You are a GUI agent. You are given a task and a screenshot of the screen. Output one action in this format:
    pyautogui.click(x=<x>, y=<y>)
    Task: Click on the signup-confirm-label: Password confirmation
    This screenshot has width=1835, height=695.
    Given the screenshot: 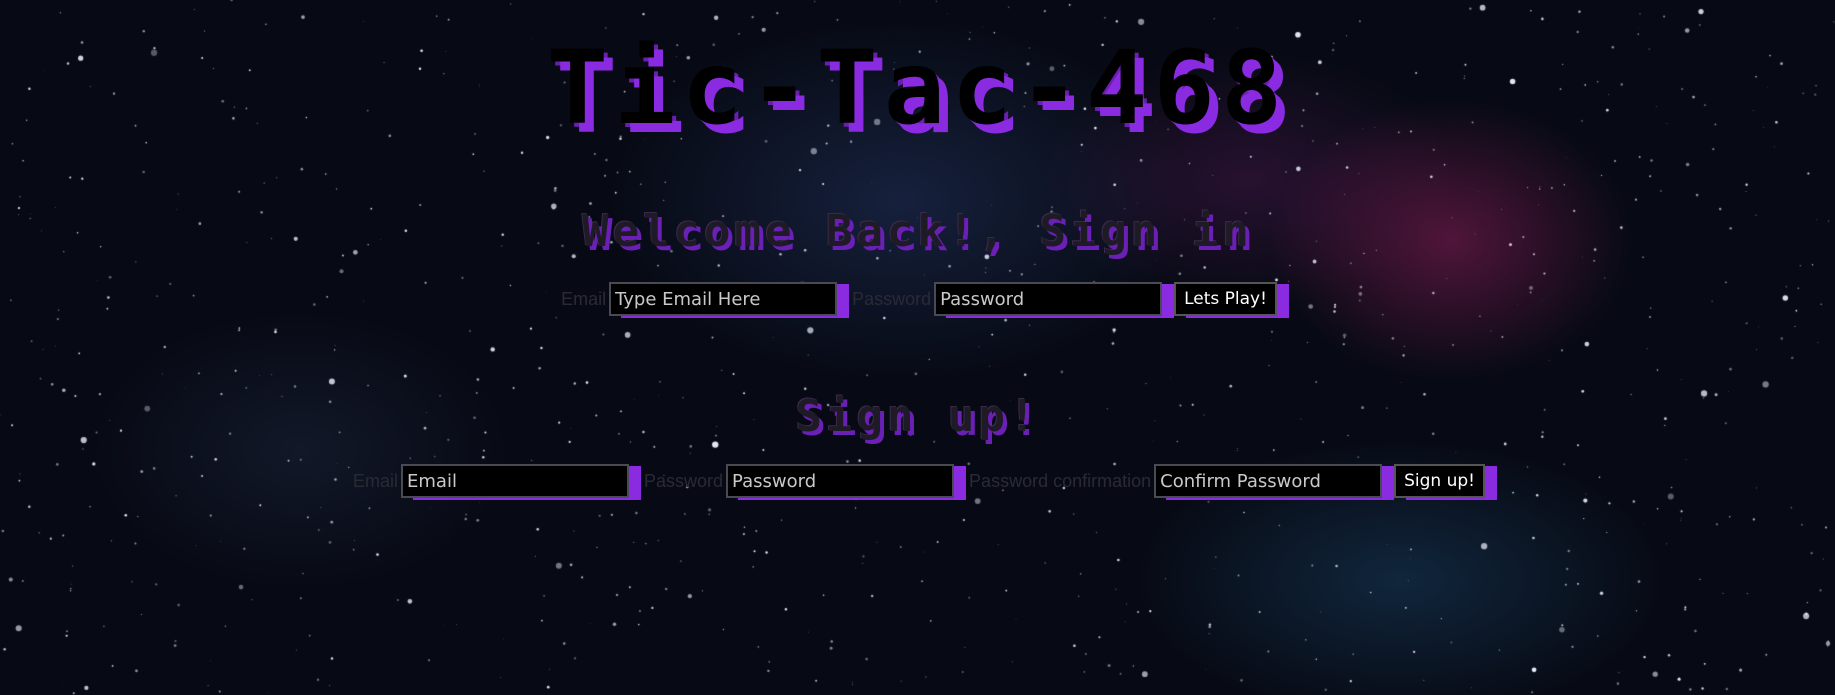 What is the action you would take?
    pyautogui.click(x=1060, y=480)
    